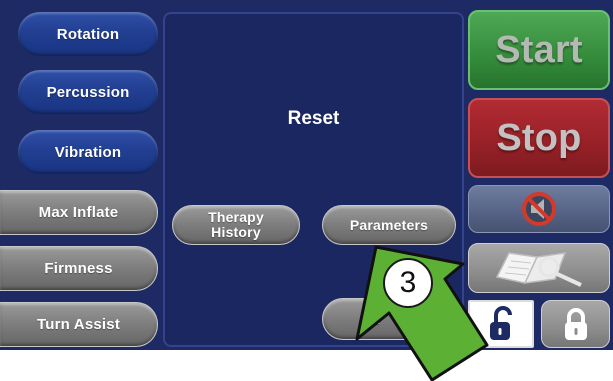 This screenshot has height=381, width=613. Describe the element at coordinates (389, 319) in the screenshot. I see `cancel-button: Ca` at that location.